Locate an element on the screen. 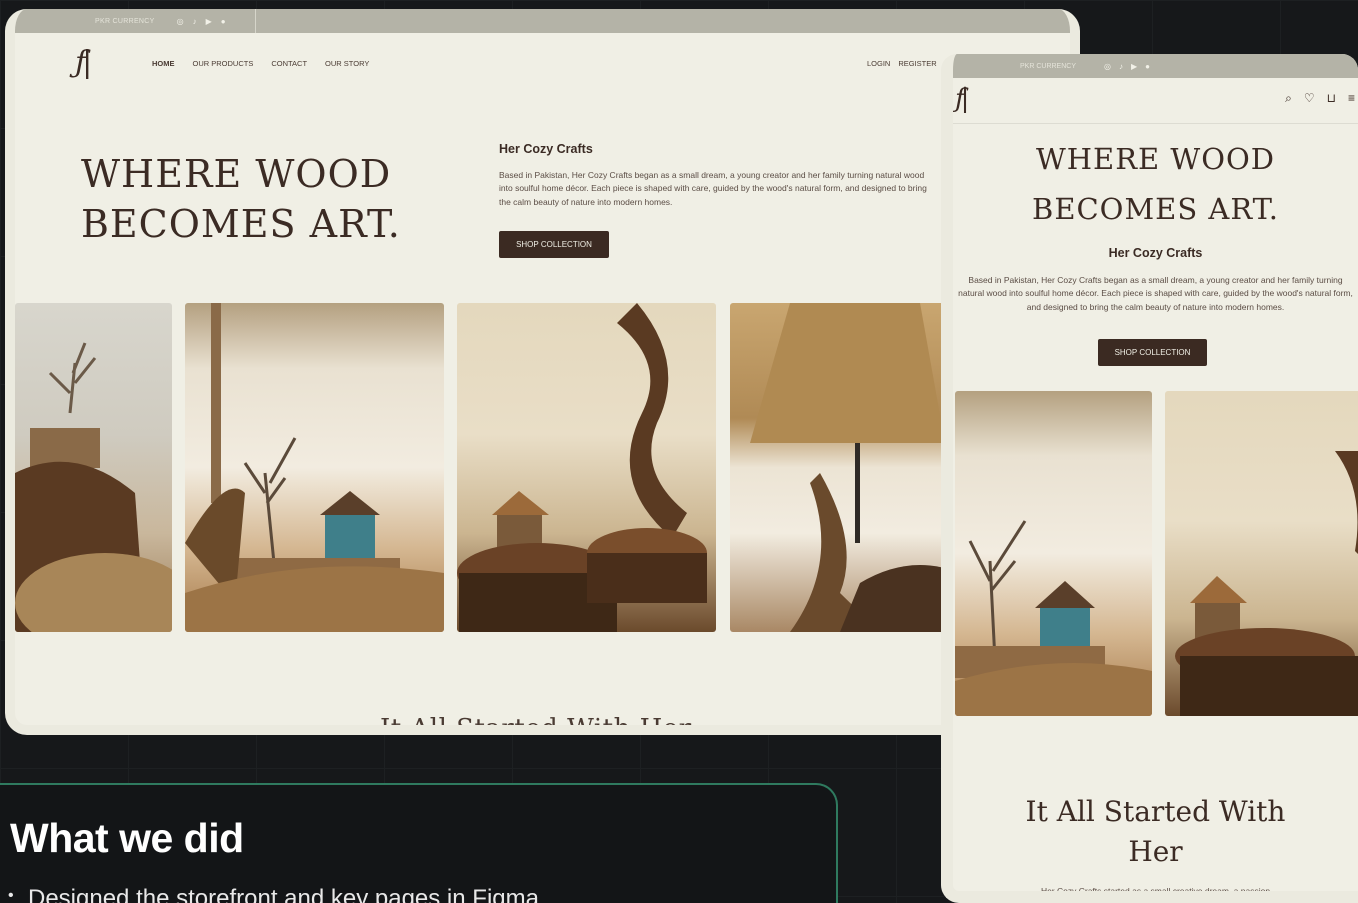 The image size is (1358, 903). mobile-product-image-blue-house is located at coordinates (1053, 553).